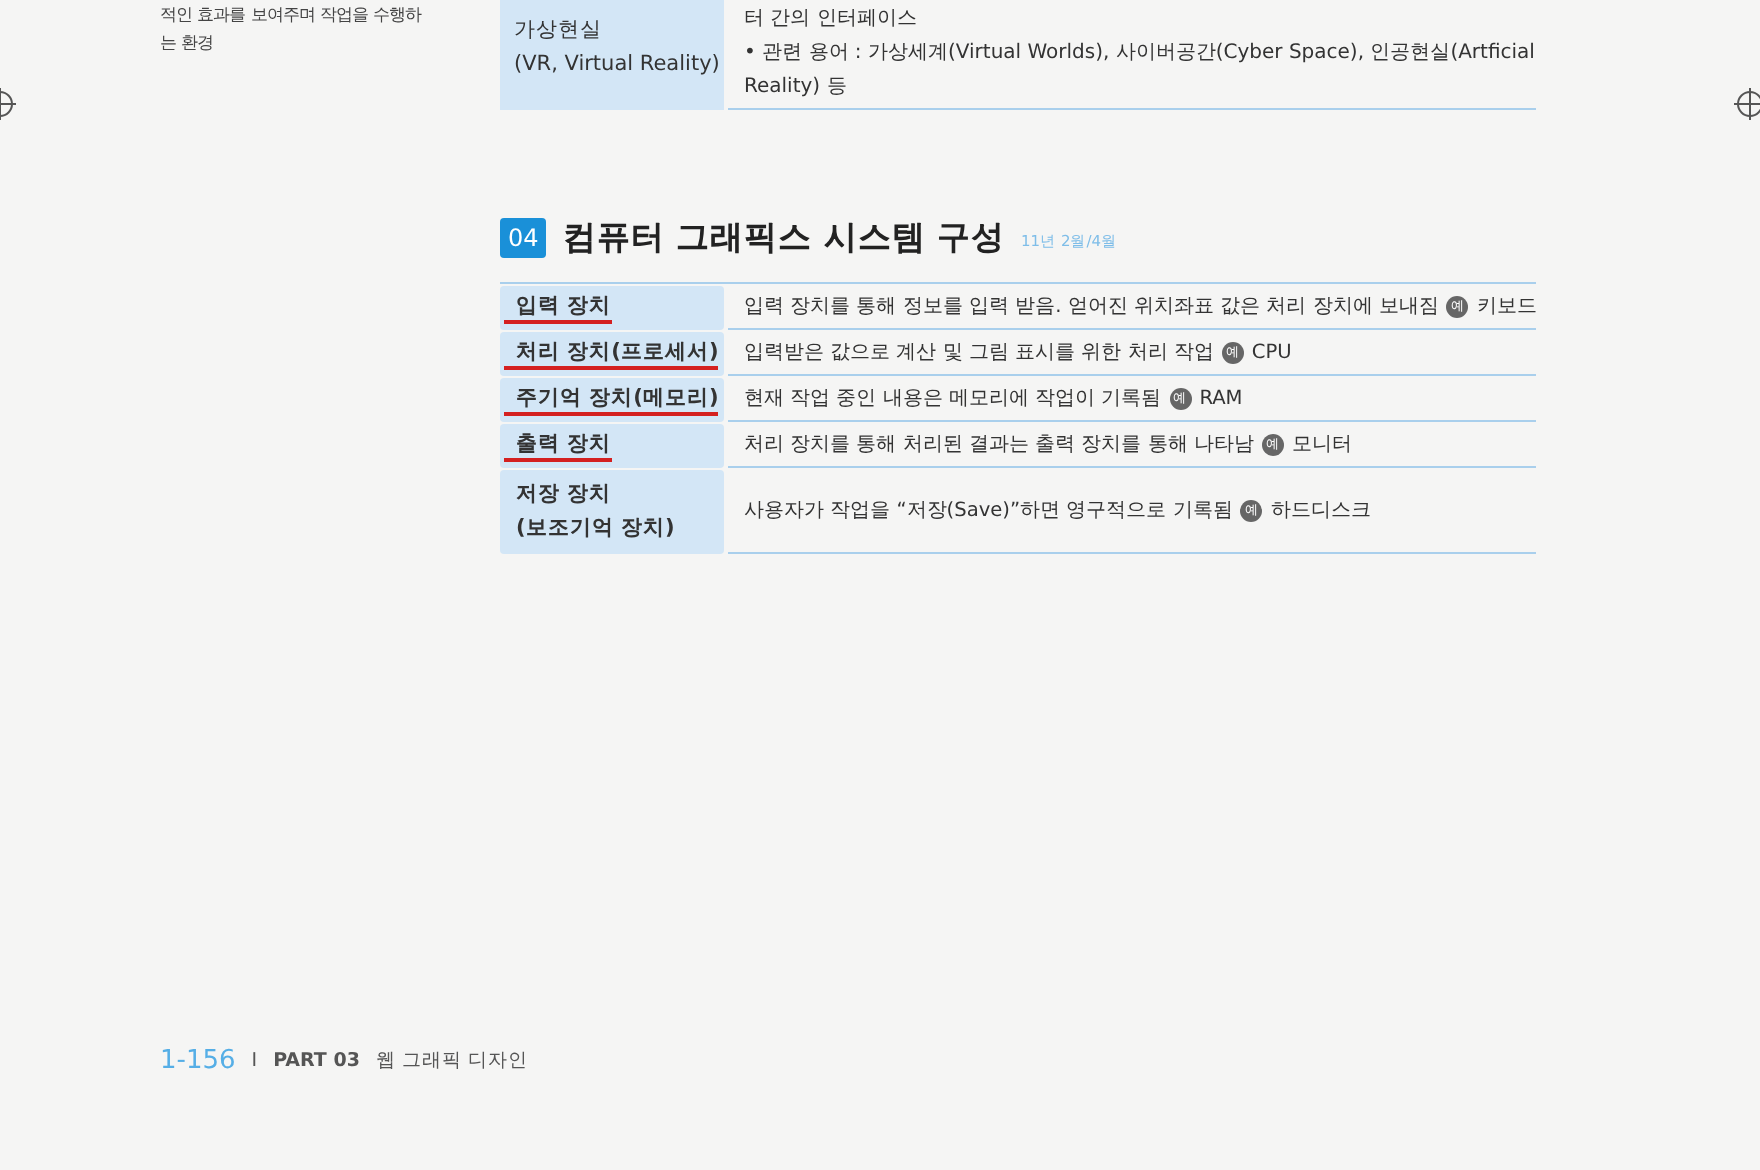  What do you see at coordinates (1506, 307) in the screenshot?
I see `example-text: 키보드` at bounding box center [1506, 307].